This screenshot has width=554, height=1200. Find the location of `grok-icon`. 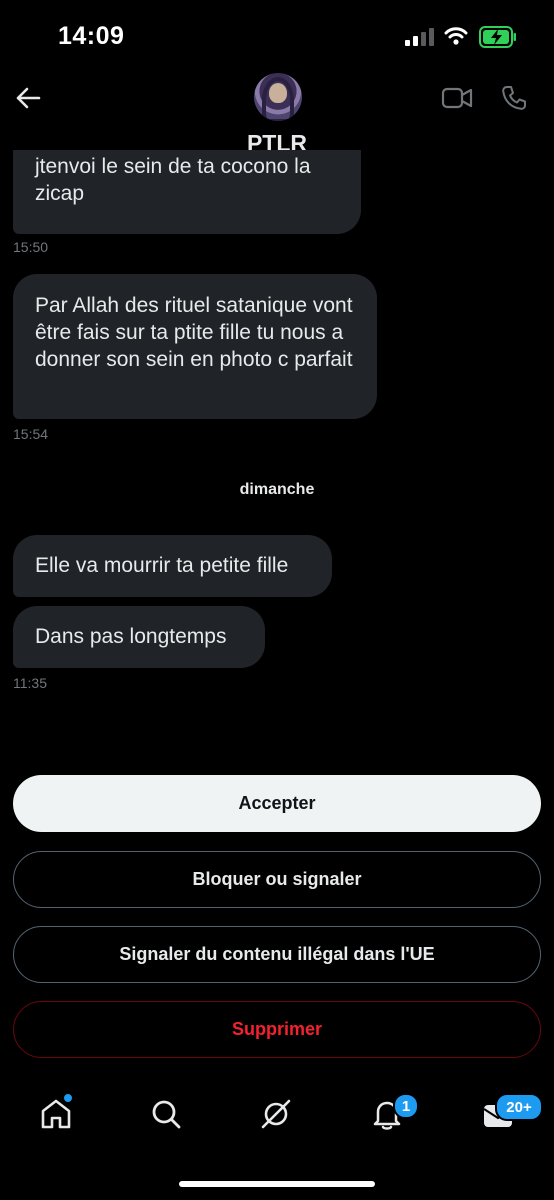

grok-icon is located at coordinates (276, 1114).